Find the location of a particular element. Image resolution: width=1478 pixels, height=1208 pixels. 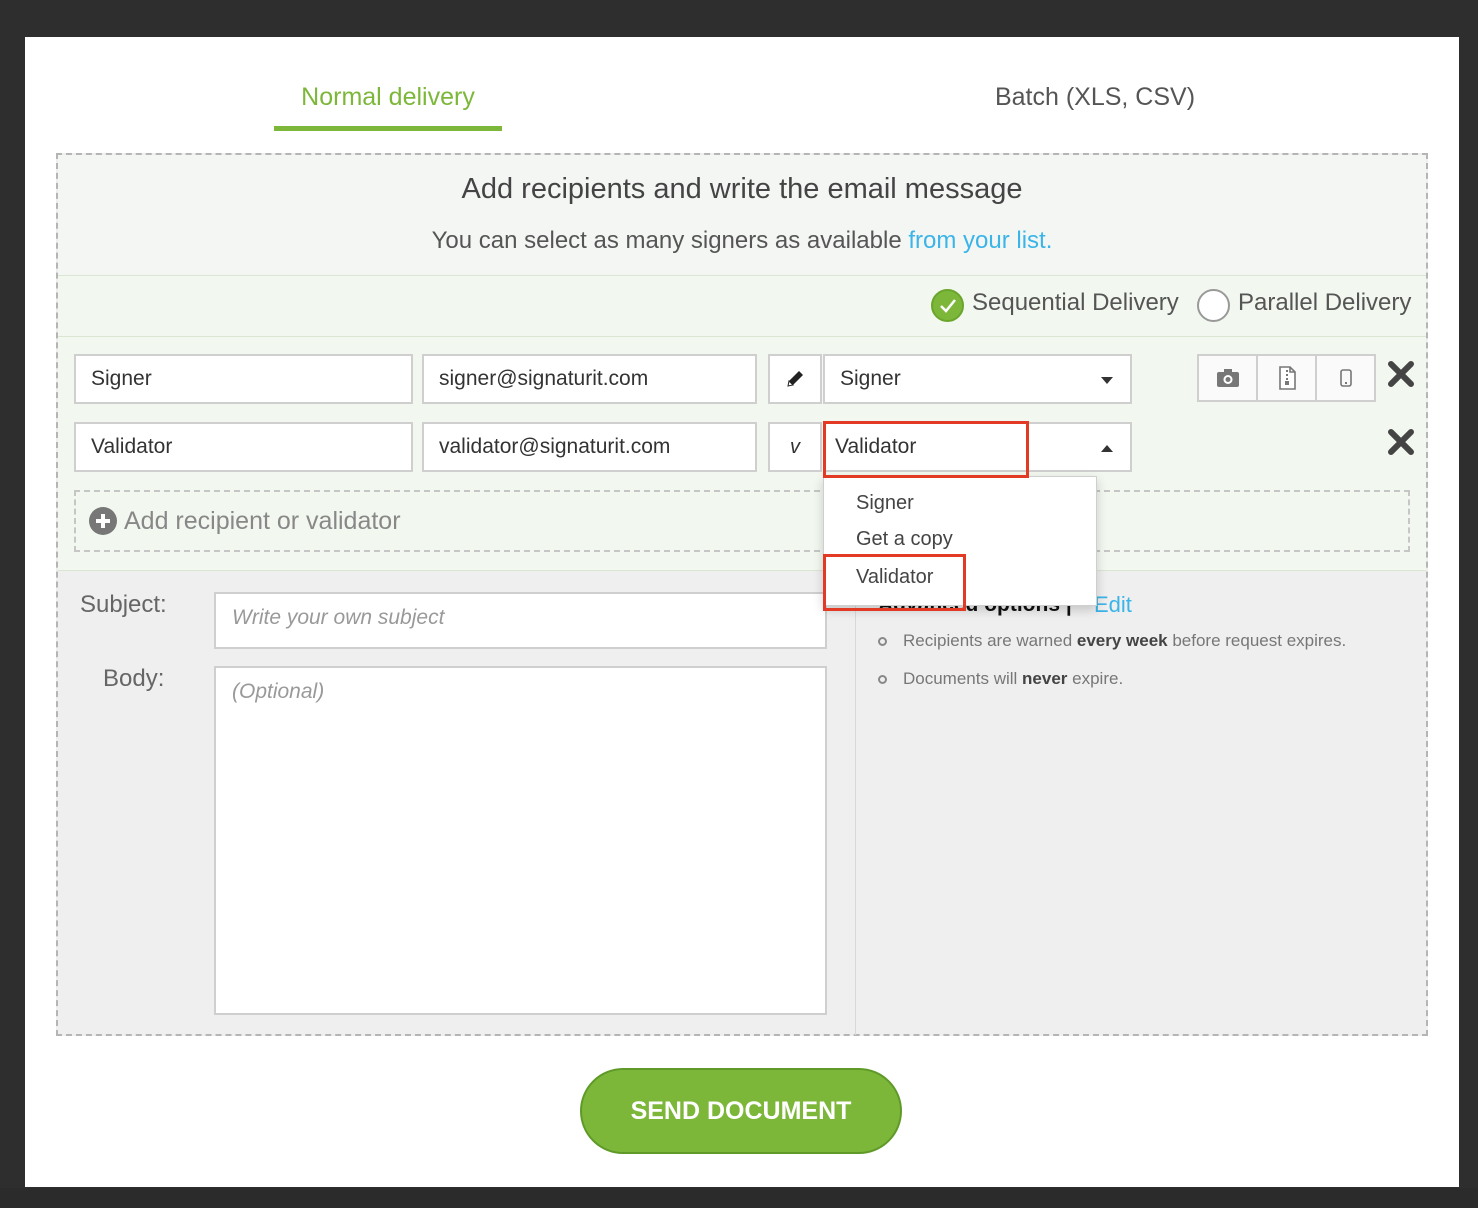

subject-label: Subject: is located at coordinates (123, 604).